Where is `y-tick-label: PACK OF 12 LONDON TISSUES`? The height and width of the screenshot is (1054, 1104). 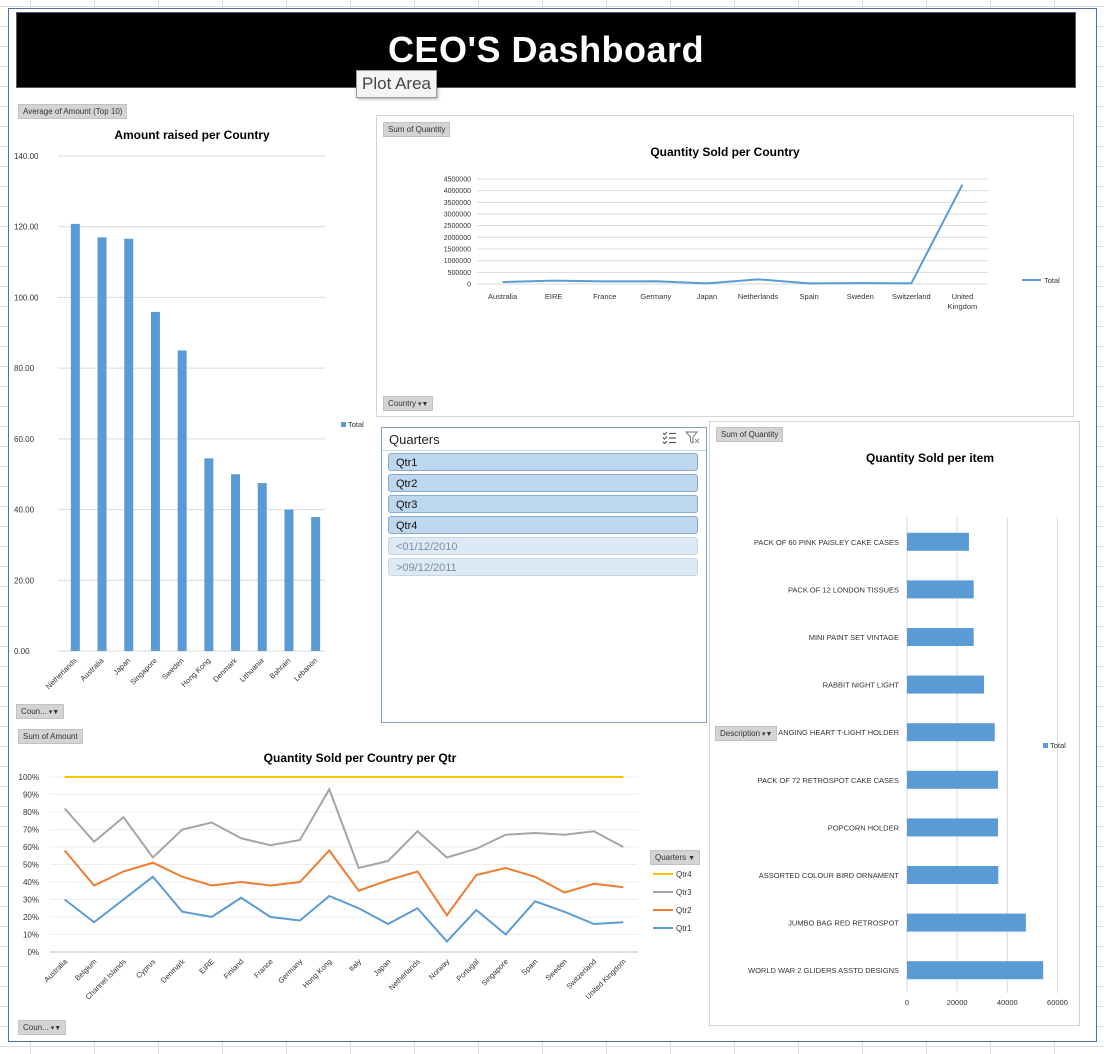
y-tick-label: PACK OF 12 LONDON TISSUES is located at coordinates (843, 589).